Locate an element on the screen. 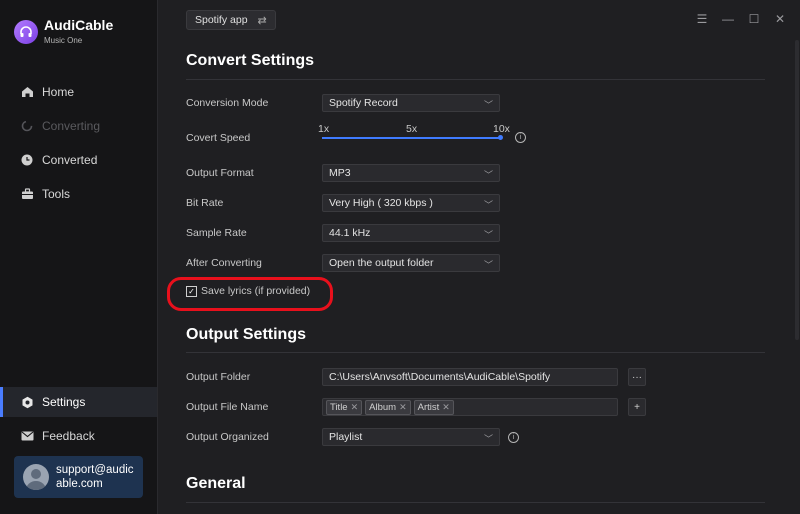 The height and width of the screenshot is (514, 800). output-folder-label: Output Folder is located at coordinates (218, 377).